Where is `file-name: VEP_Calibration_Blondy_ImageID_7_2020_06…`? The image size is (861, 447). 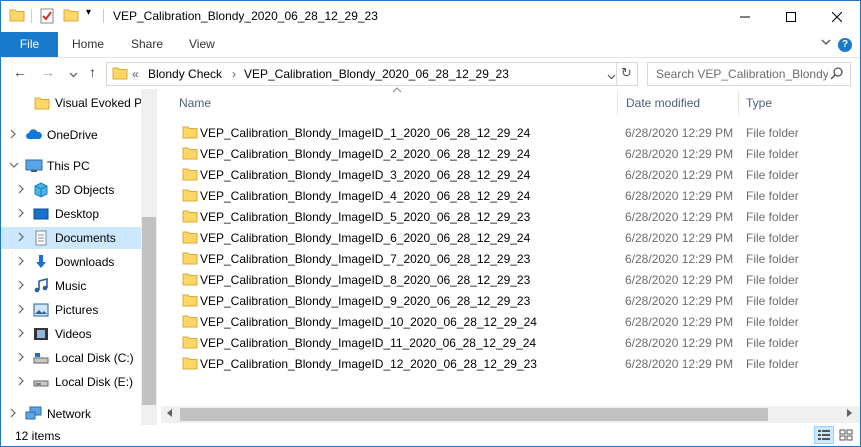 file-name: VEP_Calibration_Blondy_ImageID_7_2020_06… is located at coordinates (365, 259).